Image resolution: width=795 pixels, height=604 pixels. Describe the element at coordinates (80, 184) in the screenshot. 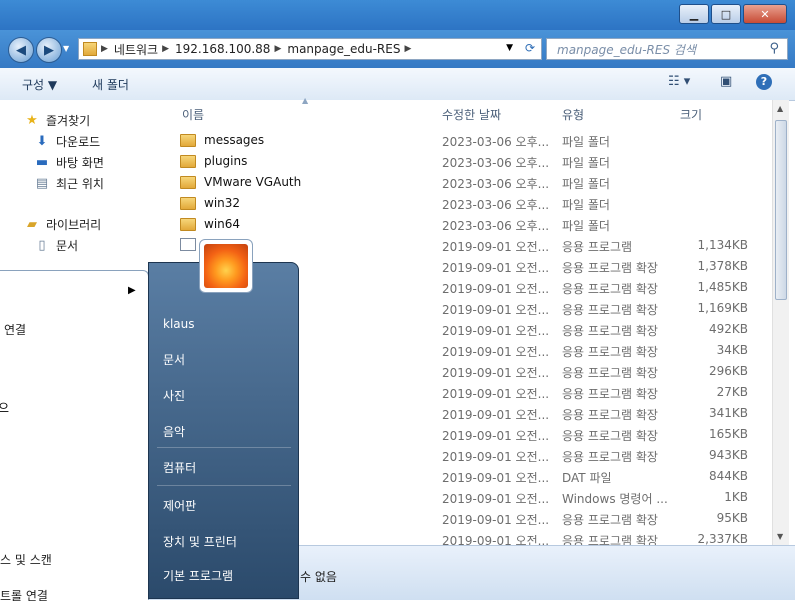

I see `nav-label: 최근 위치` at that location.